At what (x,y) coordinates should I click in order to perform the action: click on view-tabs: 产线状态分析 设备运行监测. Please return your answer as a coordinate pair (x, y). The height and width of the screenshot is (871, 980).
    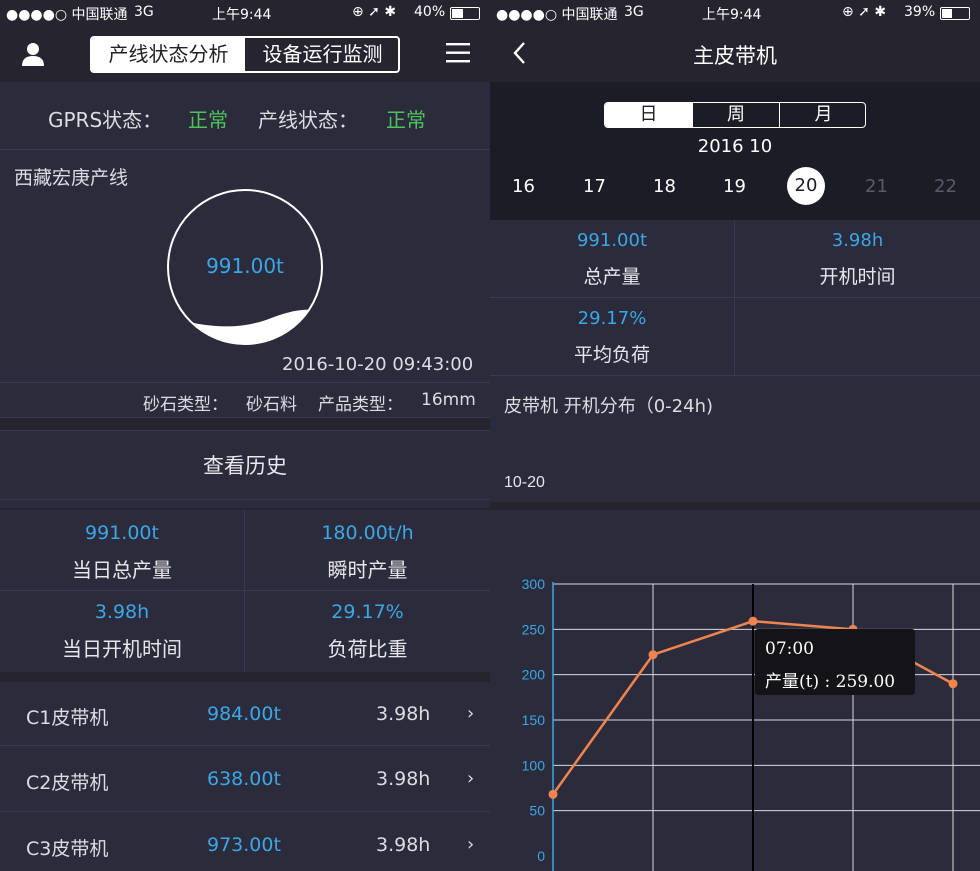
    Looking at the image, I should click on (245, 54).